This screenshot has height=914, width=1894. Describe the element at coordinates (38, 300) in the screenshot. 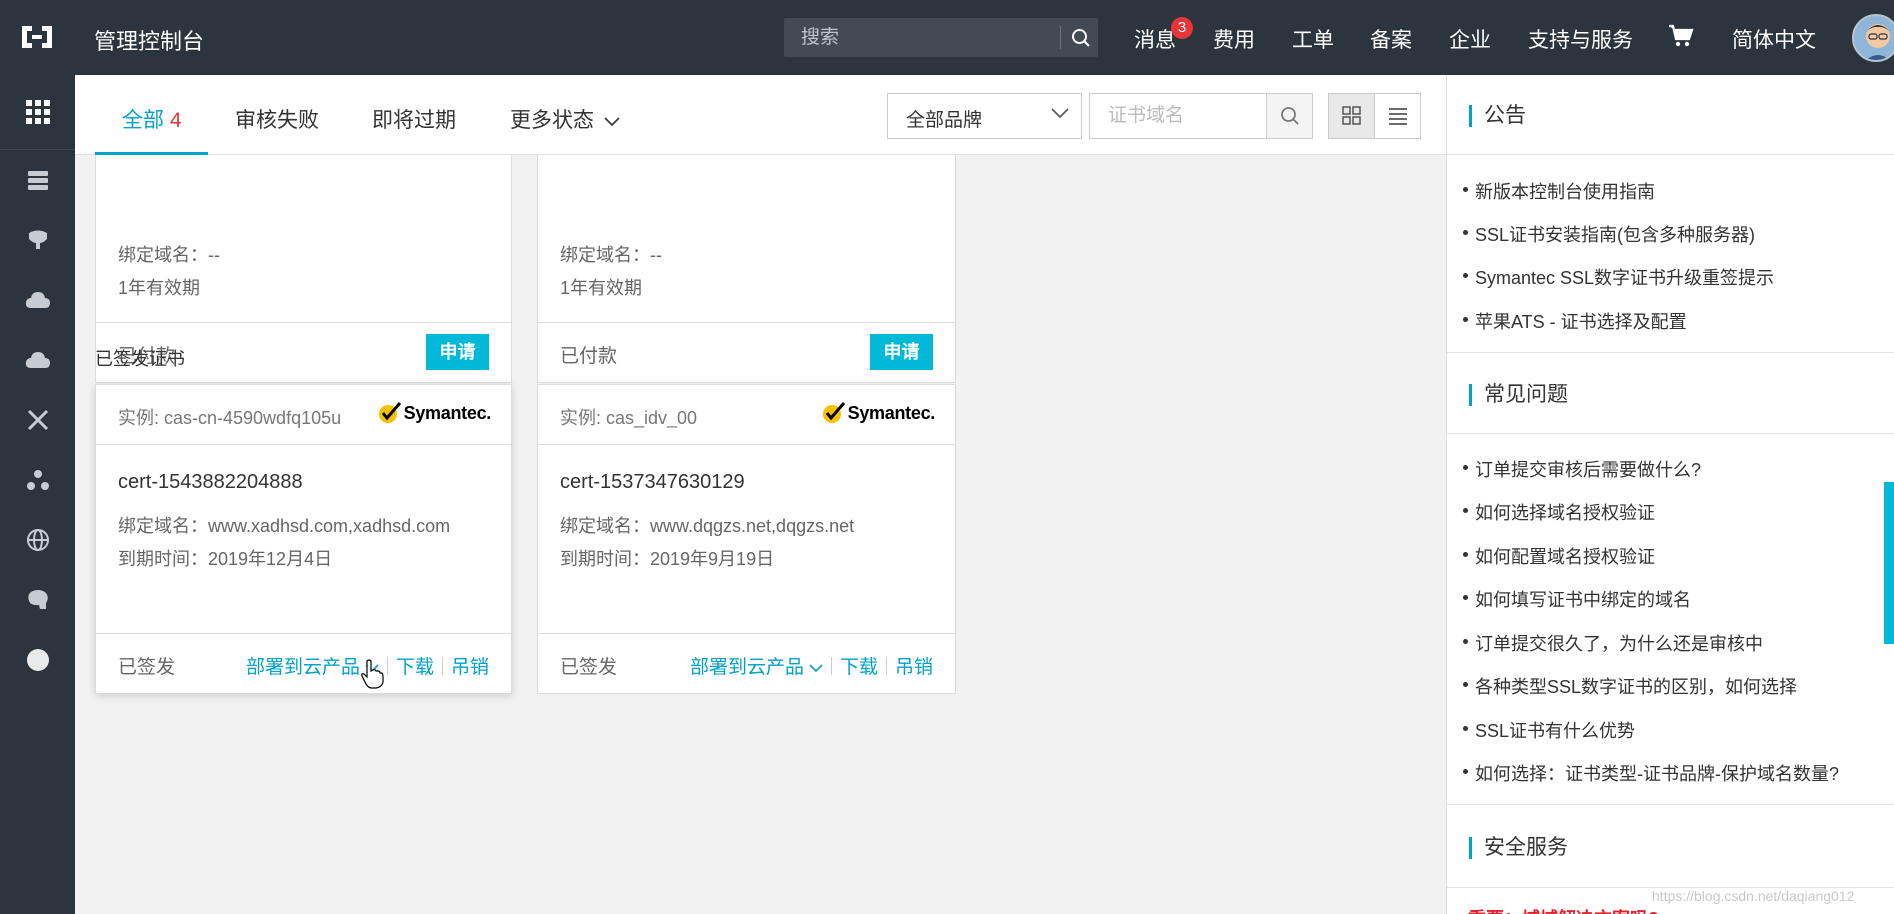

I see `cloud-upload-icon` at that location.